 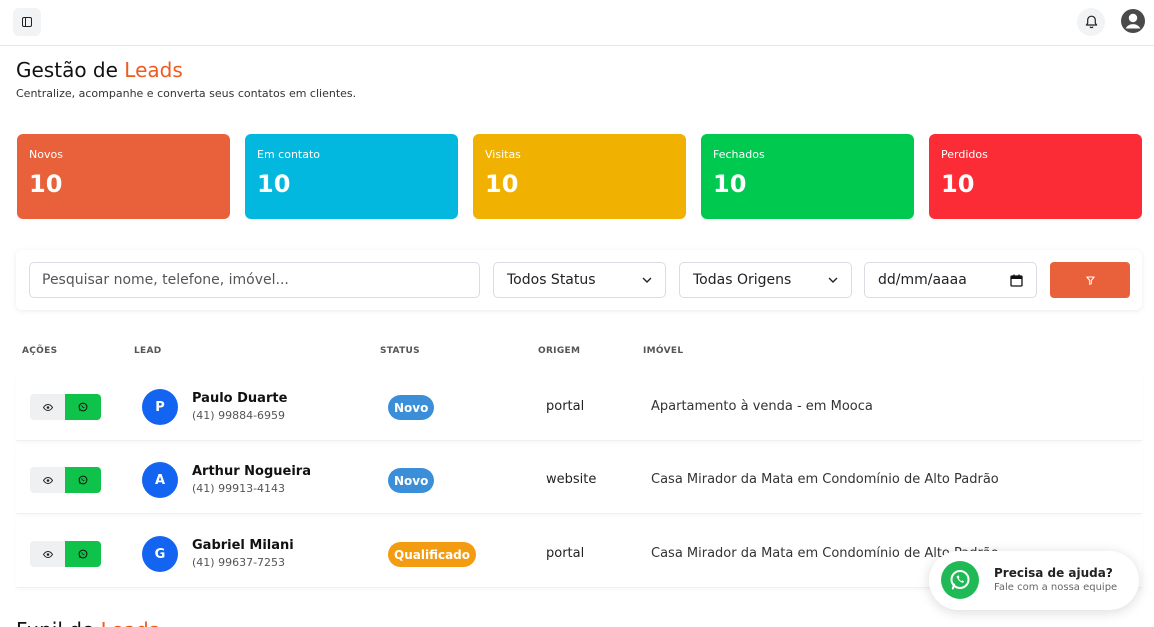 What do you see at coordinates (239, 488) in the screenshot?
I see `lead-phone: (41) 99913-4143` at bounding box center [239, 488].